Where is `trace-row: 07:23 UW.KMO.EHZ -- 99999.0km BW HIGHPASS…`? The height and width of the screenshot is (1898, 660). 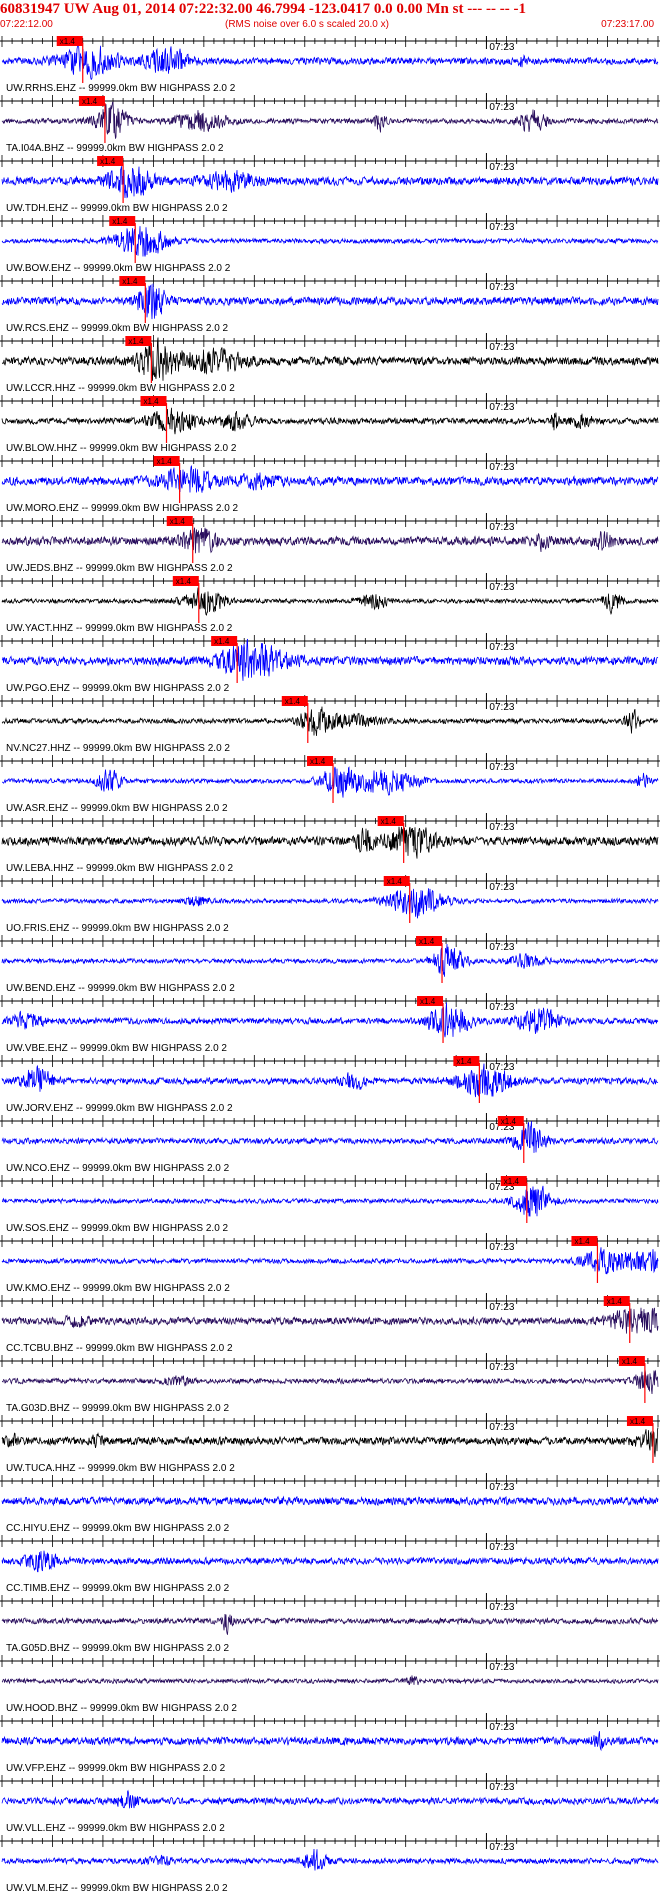
trace-row: 07:23 UW.KMO.EHZ -- 99999.0km BW HIGHPASS… is located at coordinates (330, 1263).